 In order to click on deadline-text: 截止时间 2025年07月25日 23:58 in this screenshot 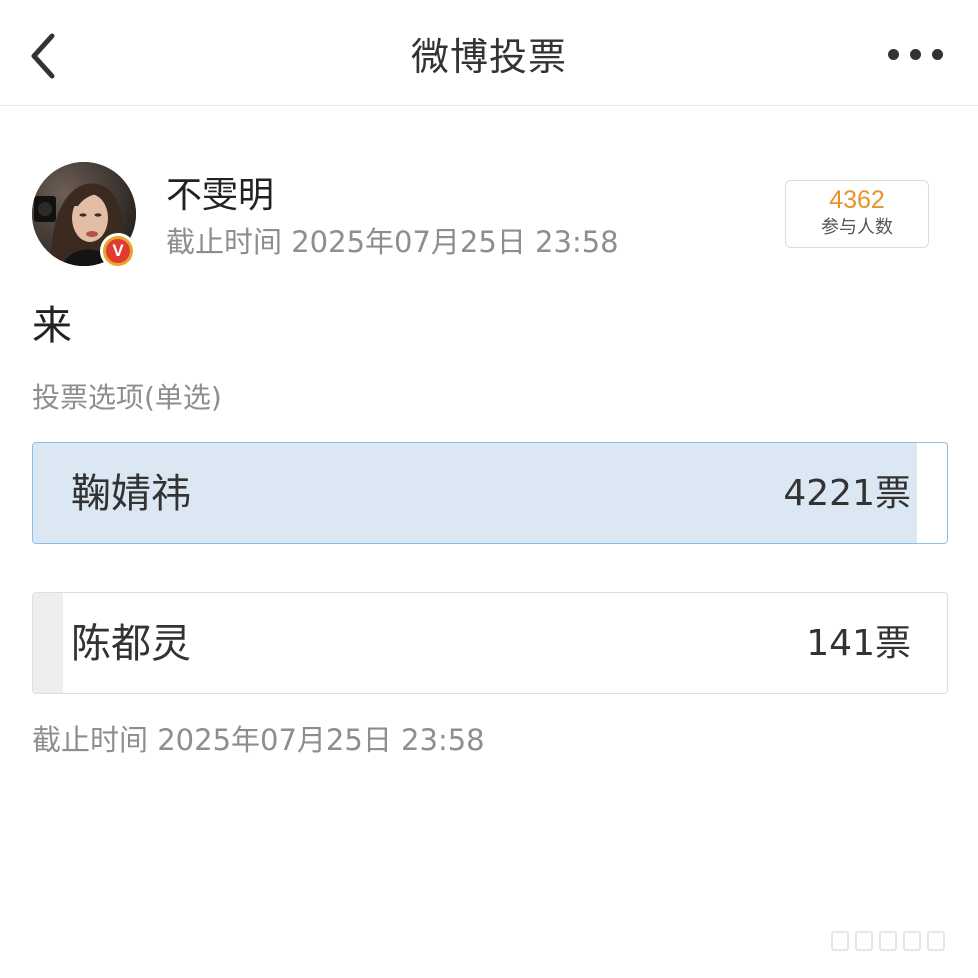, I will do `click(392, 242)`.